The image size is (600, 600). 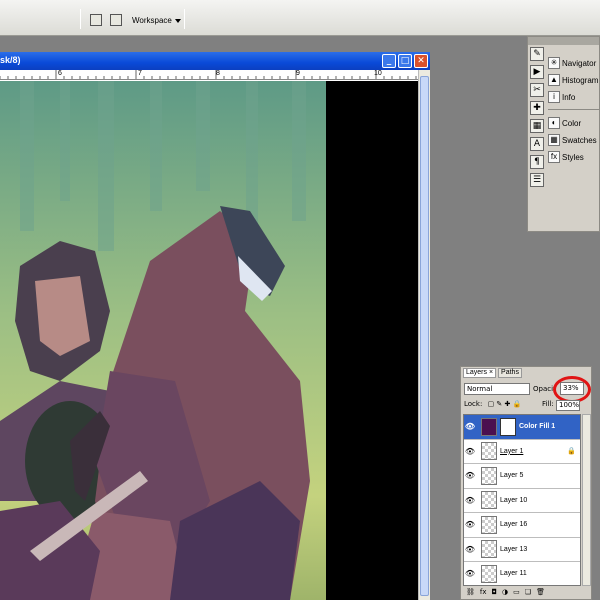 What do you see at coordinates (586, 500) in the screenshot?
I see `layer-list-scrollbar` at bounding box center [586, 500].